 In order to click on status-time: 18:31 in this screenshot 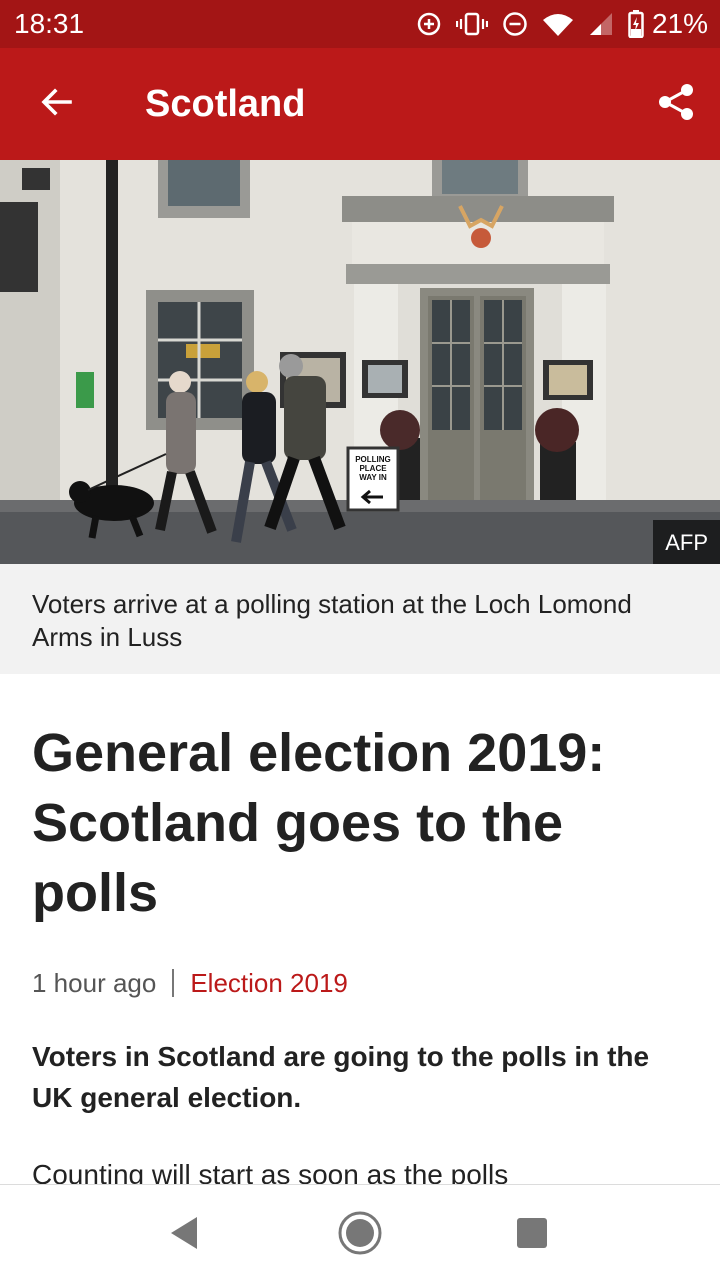, I will do `click(49, 23)`.